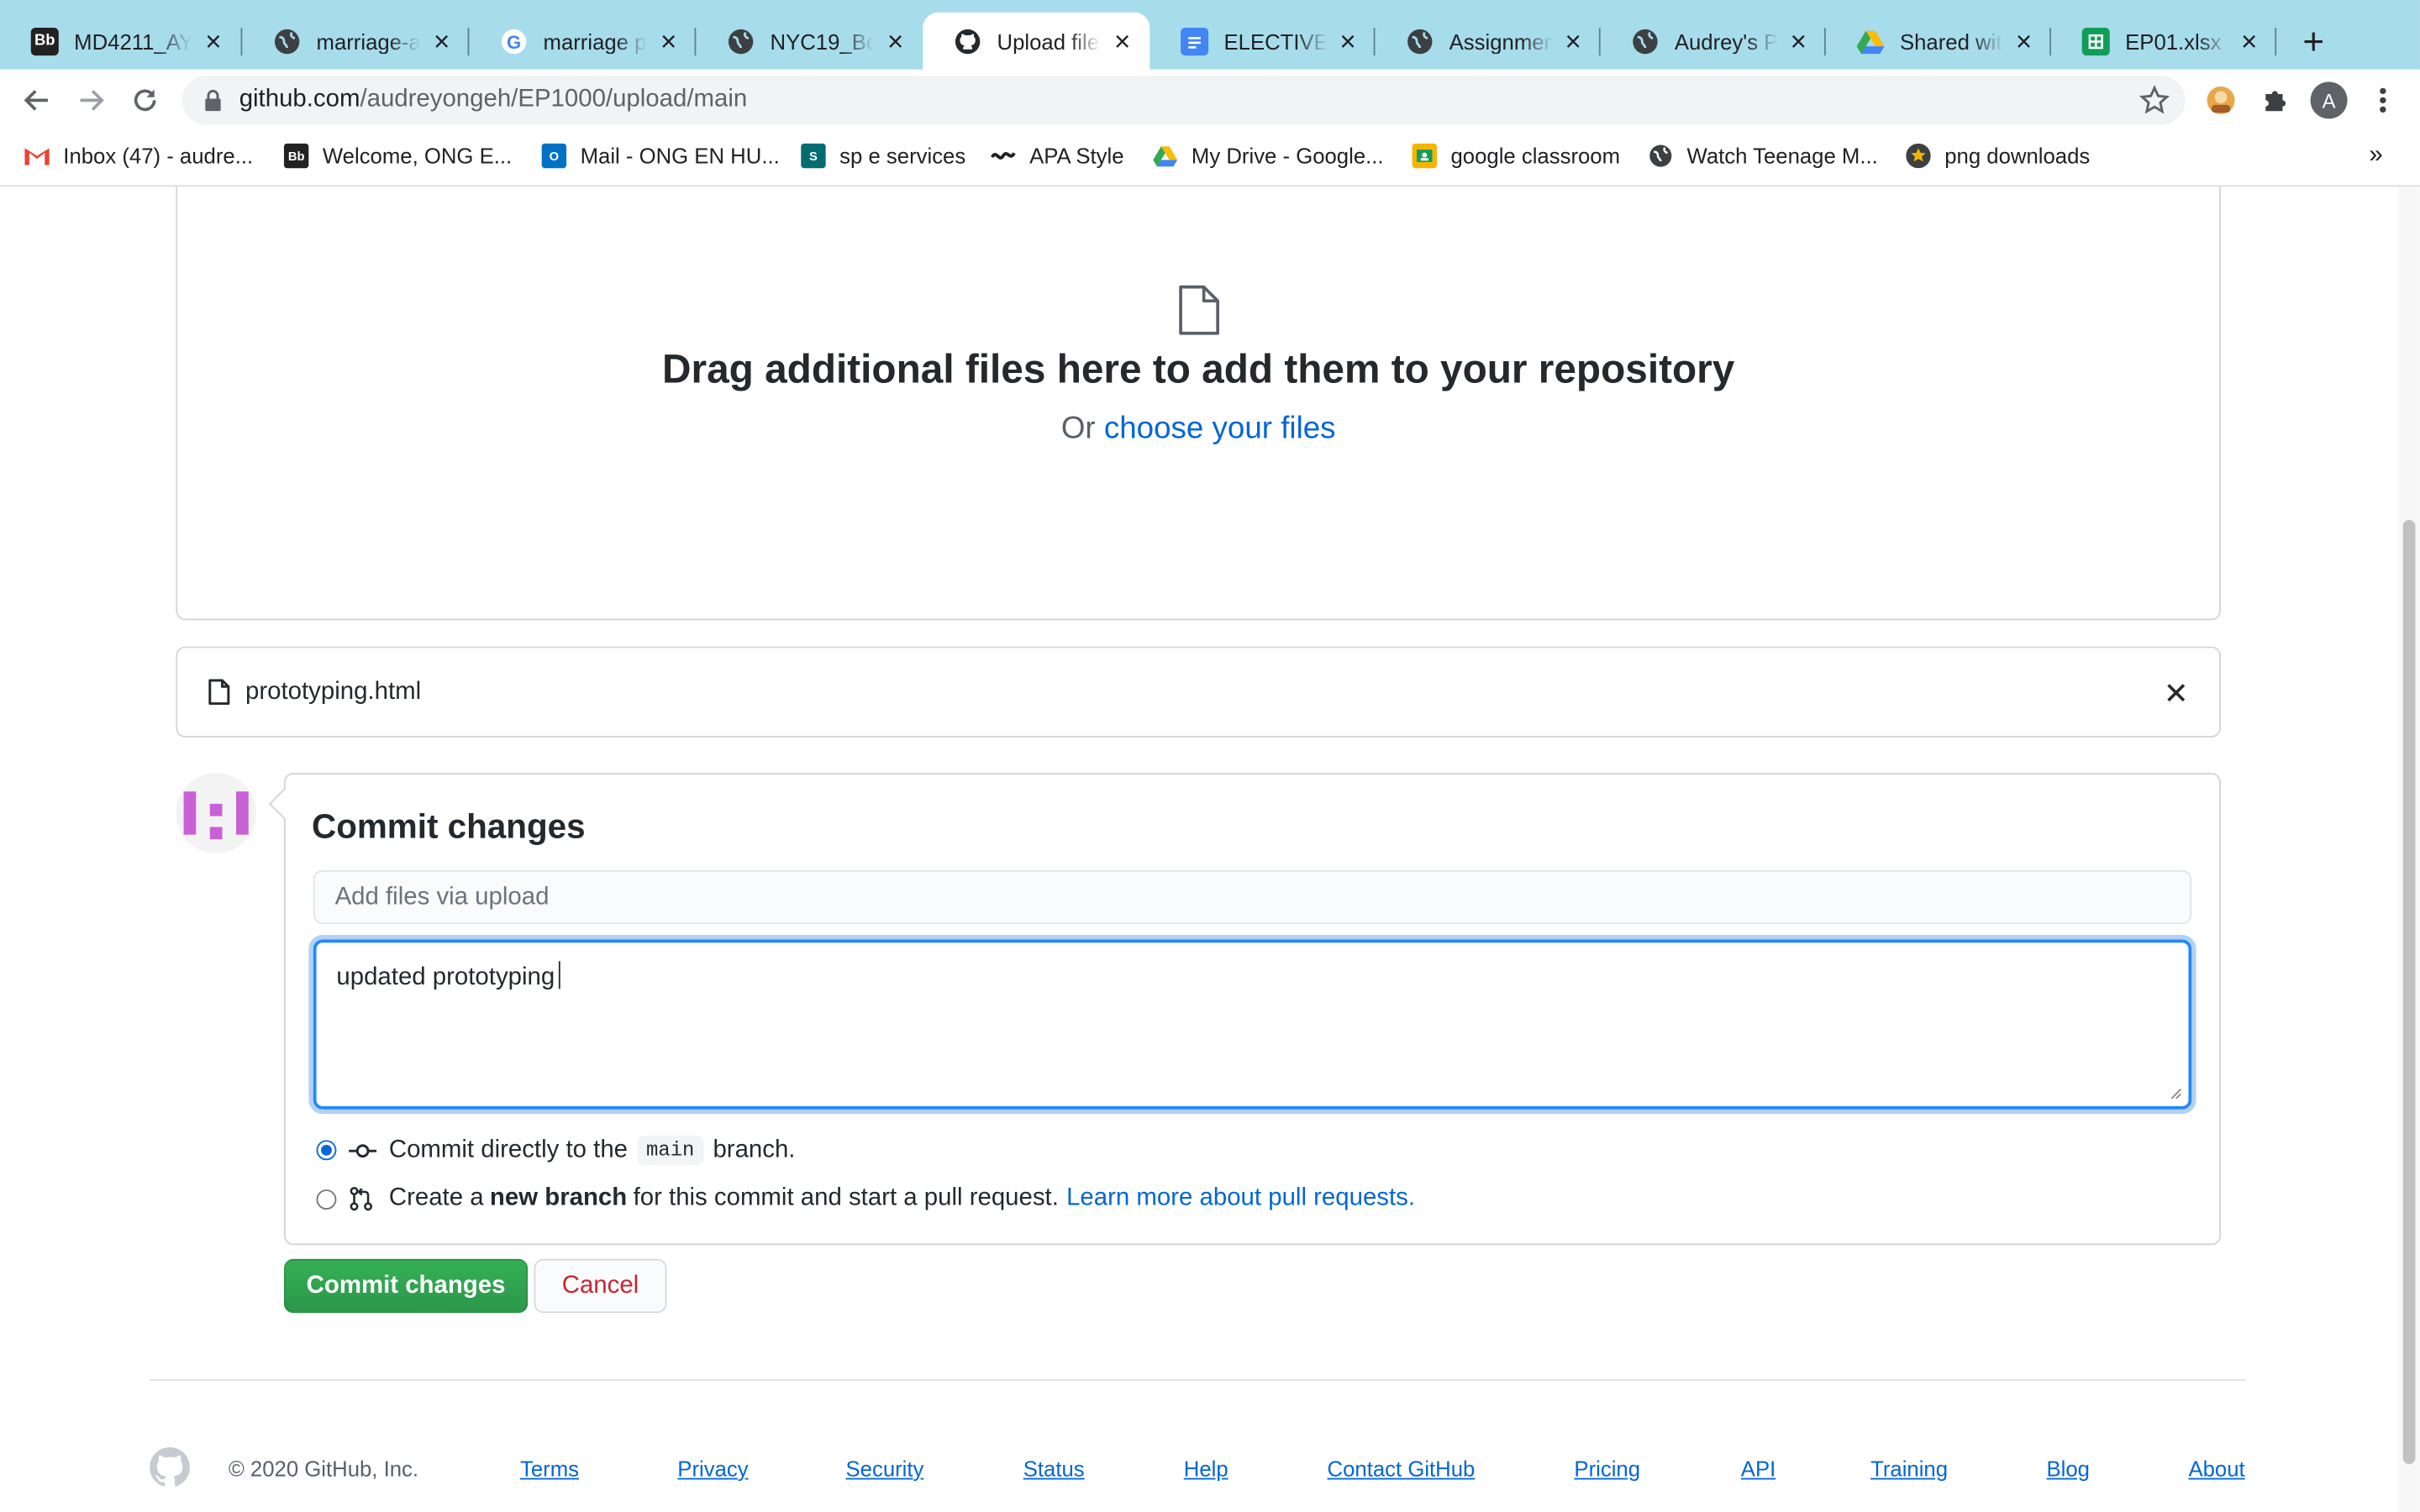 Image resolution: width=2420 pixels, height=1512 pixels. Describe the element at coordinates (883, 156) in the screenshot. I see `bookmark-sp-e-services: S sp e services` at that location.